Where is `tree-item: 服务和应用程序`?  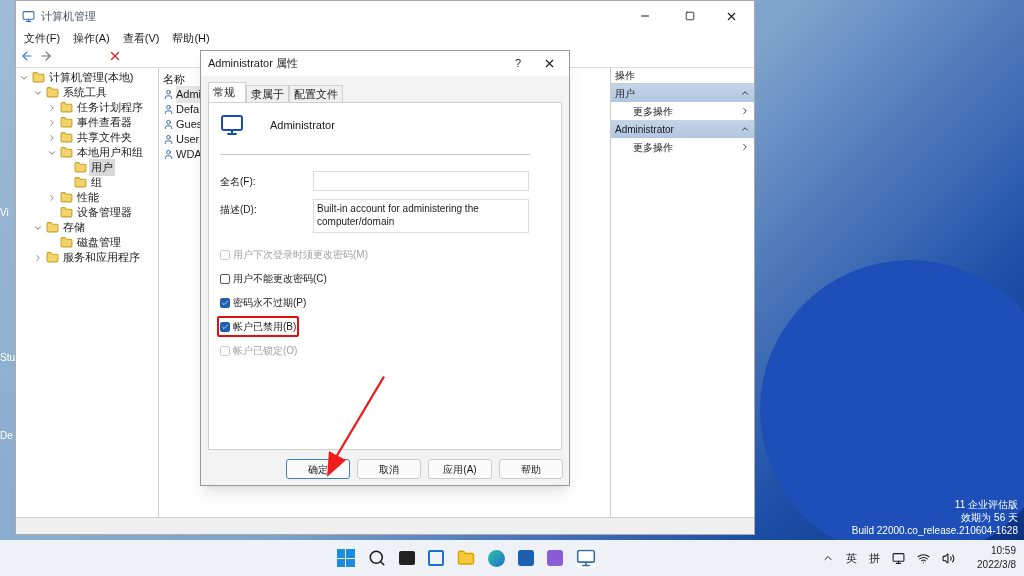
tree-item: 服务和应用程序 is located at coordinates (101, 257).